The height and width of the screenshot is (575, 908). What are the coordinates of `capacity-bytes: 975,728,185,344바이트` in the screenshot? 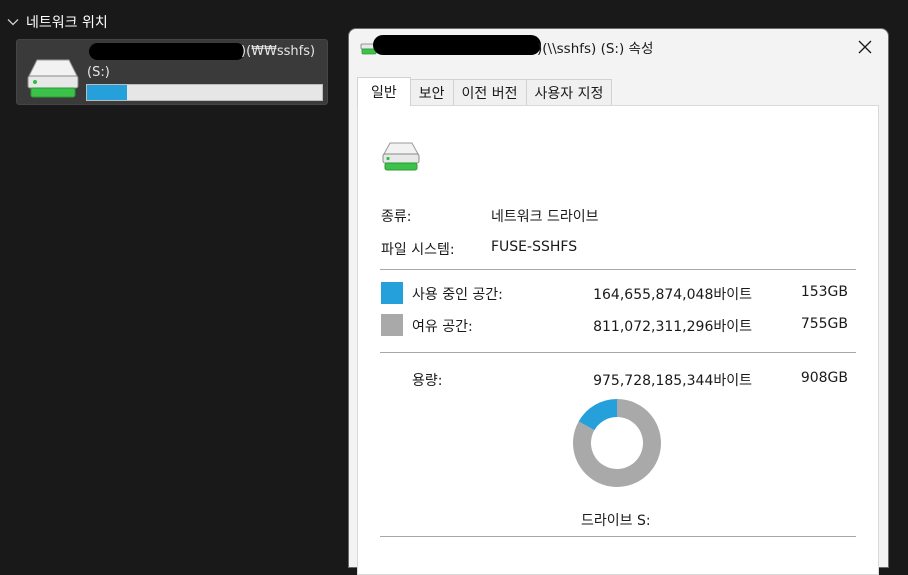 It's located at (672, 381).